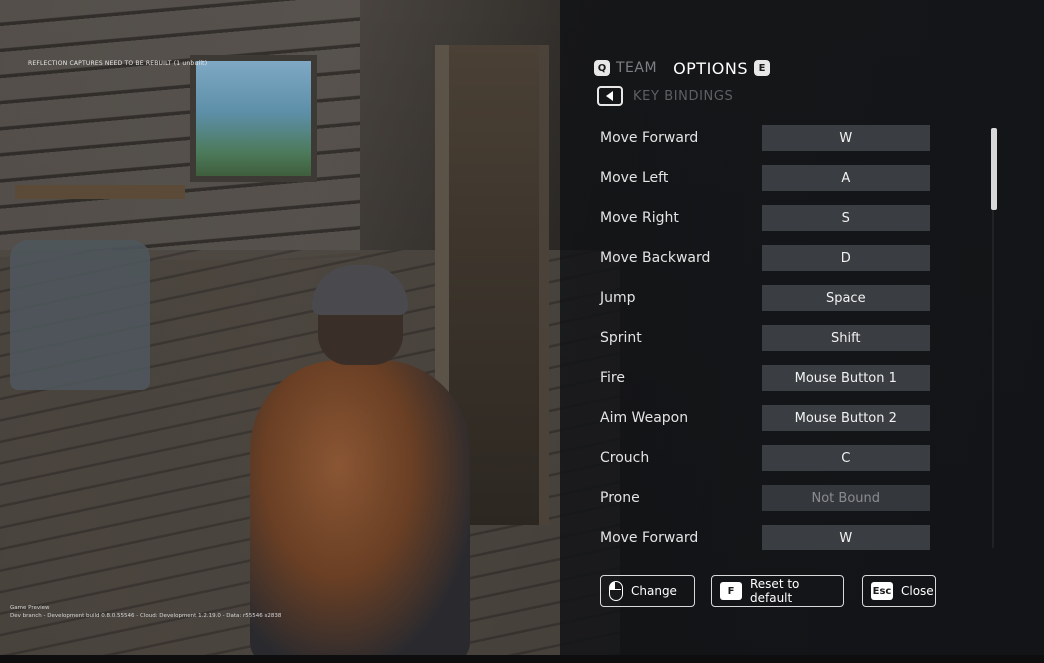 The width and height of the screenshot is (1044, 663). Describe the element at coordinates (654, 591) in the screenshot. I see `change-label: Change` at that location.